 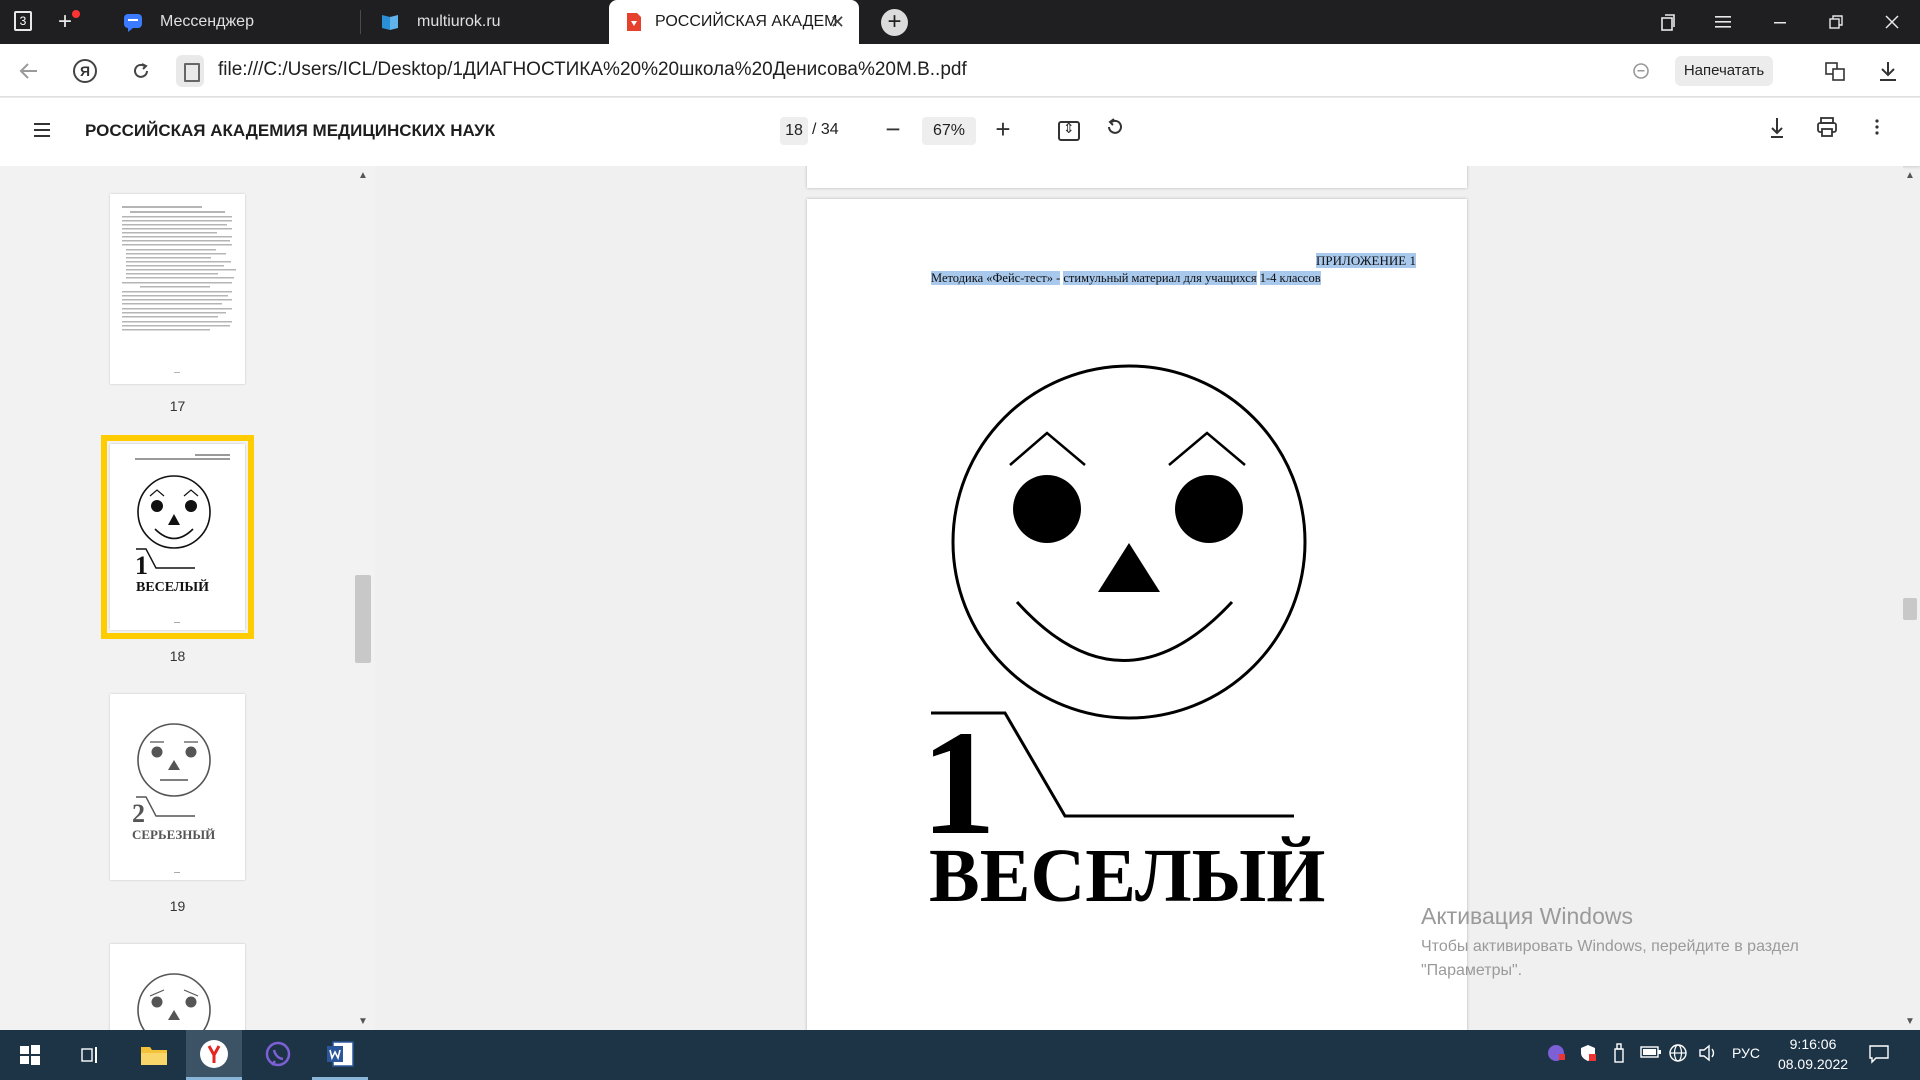 What do you see at coordinates (1910, 1021) in the screenshot?
I see `viewer-scroll-down-icon: ▼` at bounding box center [1910, 1021].